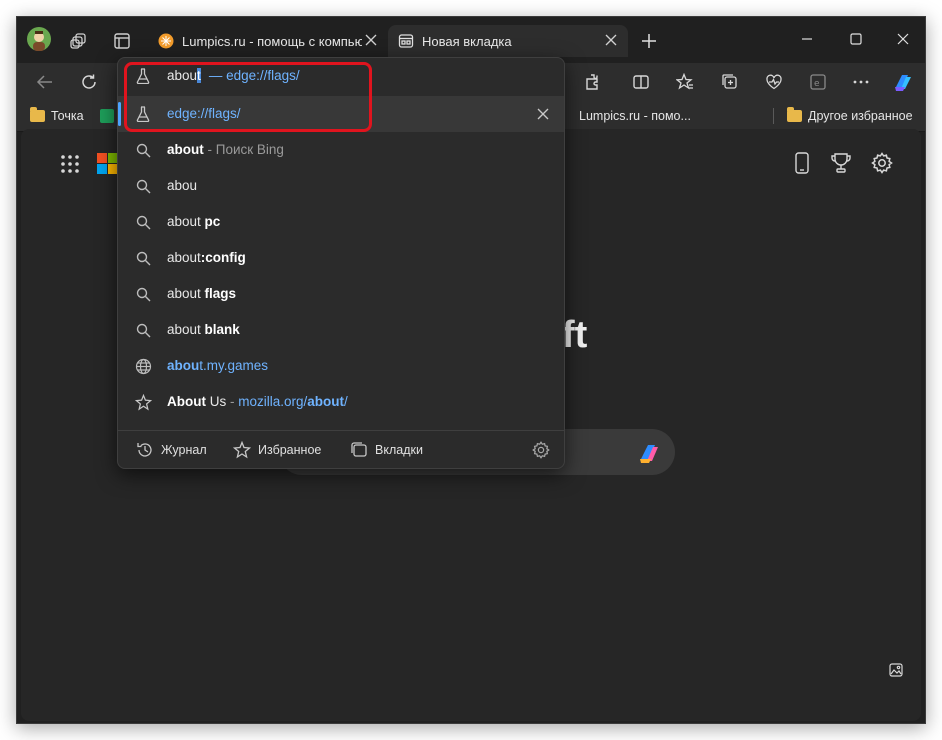  Describe the element at coordinates (593, 82) in the screenshot. I see `extensions-icon` at that location.